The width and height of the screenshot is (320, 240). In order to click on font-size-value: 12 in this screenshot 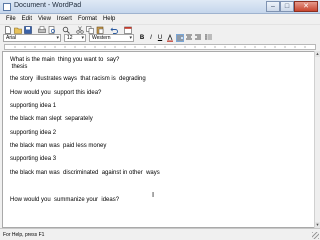, I will do `click(70, 38)`.